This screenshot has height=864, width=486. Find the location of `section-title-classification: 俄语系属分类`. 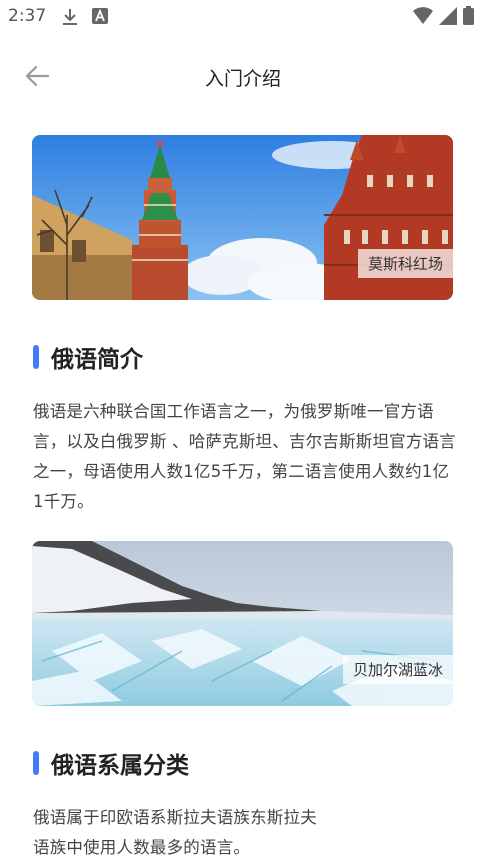

section-title-classification: 俄语系属分类 is located at coordinates (111, 763).